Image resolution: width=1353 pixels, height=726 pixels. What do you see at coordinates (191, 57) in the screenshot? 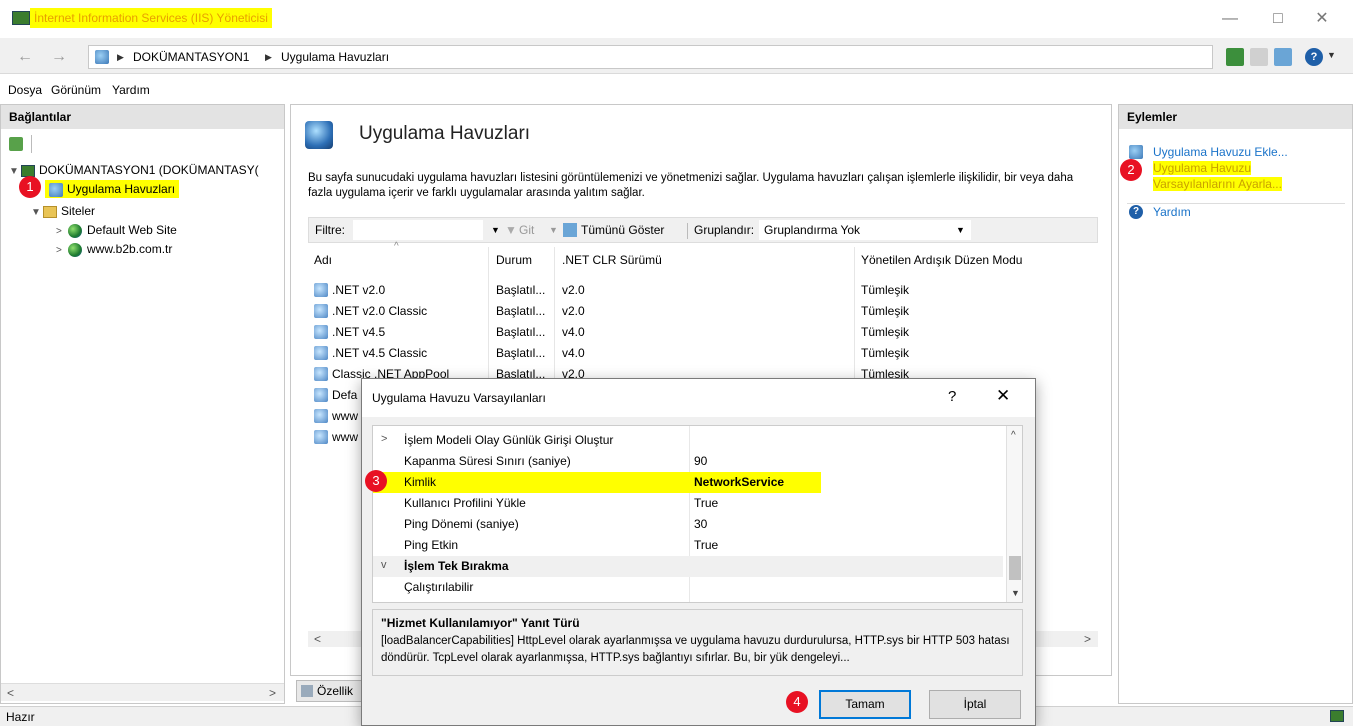
I see `breadcrumb-server: DOKÜMANTASYON1` at bounding box center [191, 57].